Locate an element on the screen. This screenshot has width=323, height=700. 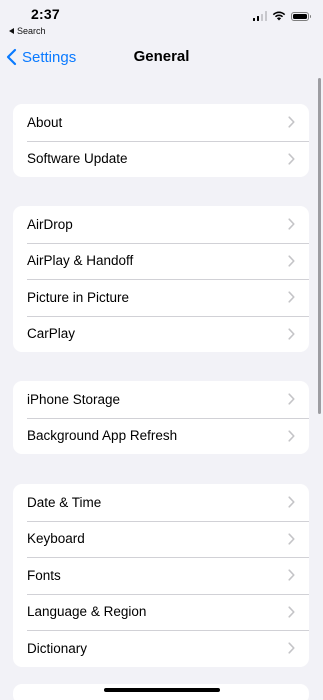
list-item-keyboard: Keyboard is located at coordinates (161, 539).